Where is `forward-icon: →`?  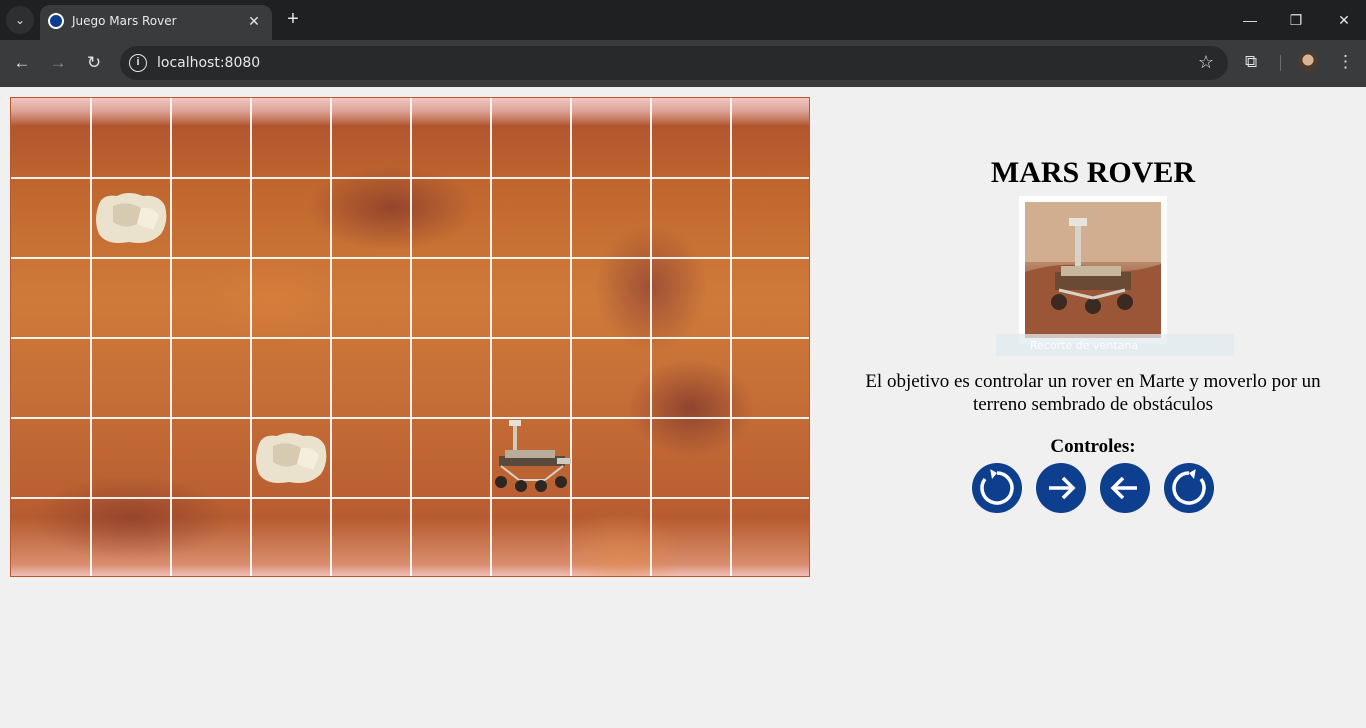
forward-icon: → is located at coordinates (58, 63).